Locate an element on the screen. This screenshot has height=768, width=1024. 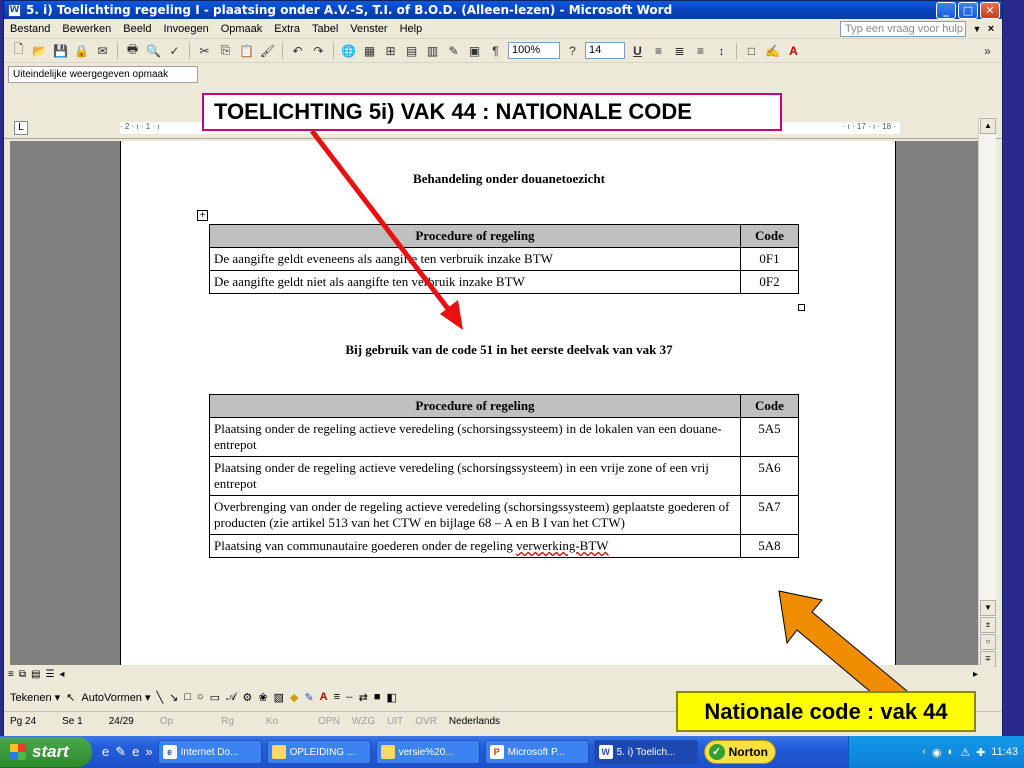
align-left-icon: ≡ is located at coordinates (658, 50).